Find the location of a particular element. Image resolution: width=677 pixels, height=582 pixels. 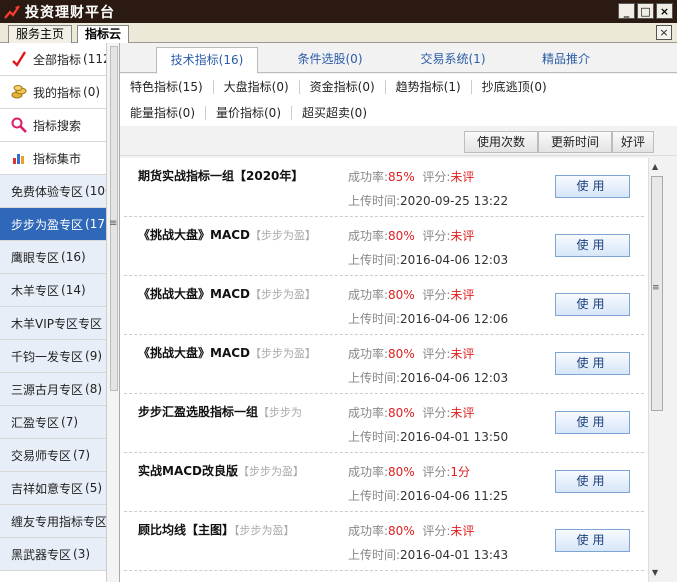

sidebar-item-indicator-search: 指标搜索 is located at coordinates (53, 125).